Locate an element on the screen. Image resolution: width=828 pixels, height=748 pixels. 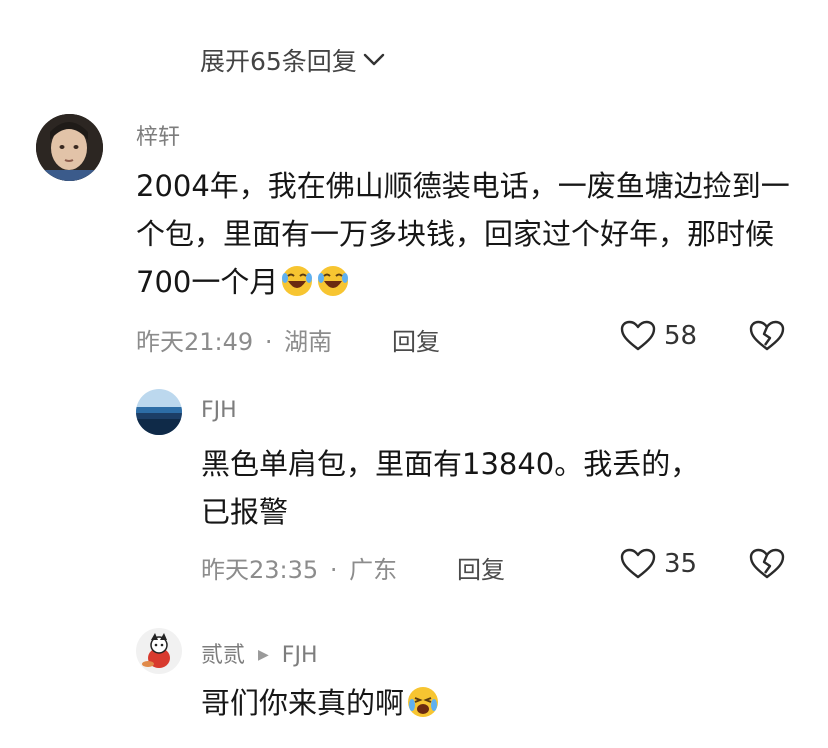
chevron-down-icon is located at coordinates (374, 59).